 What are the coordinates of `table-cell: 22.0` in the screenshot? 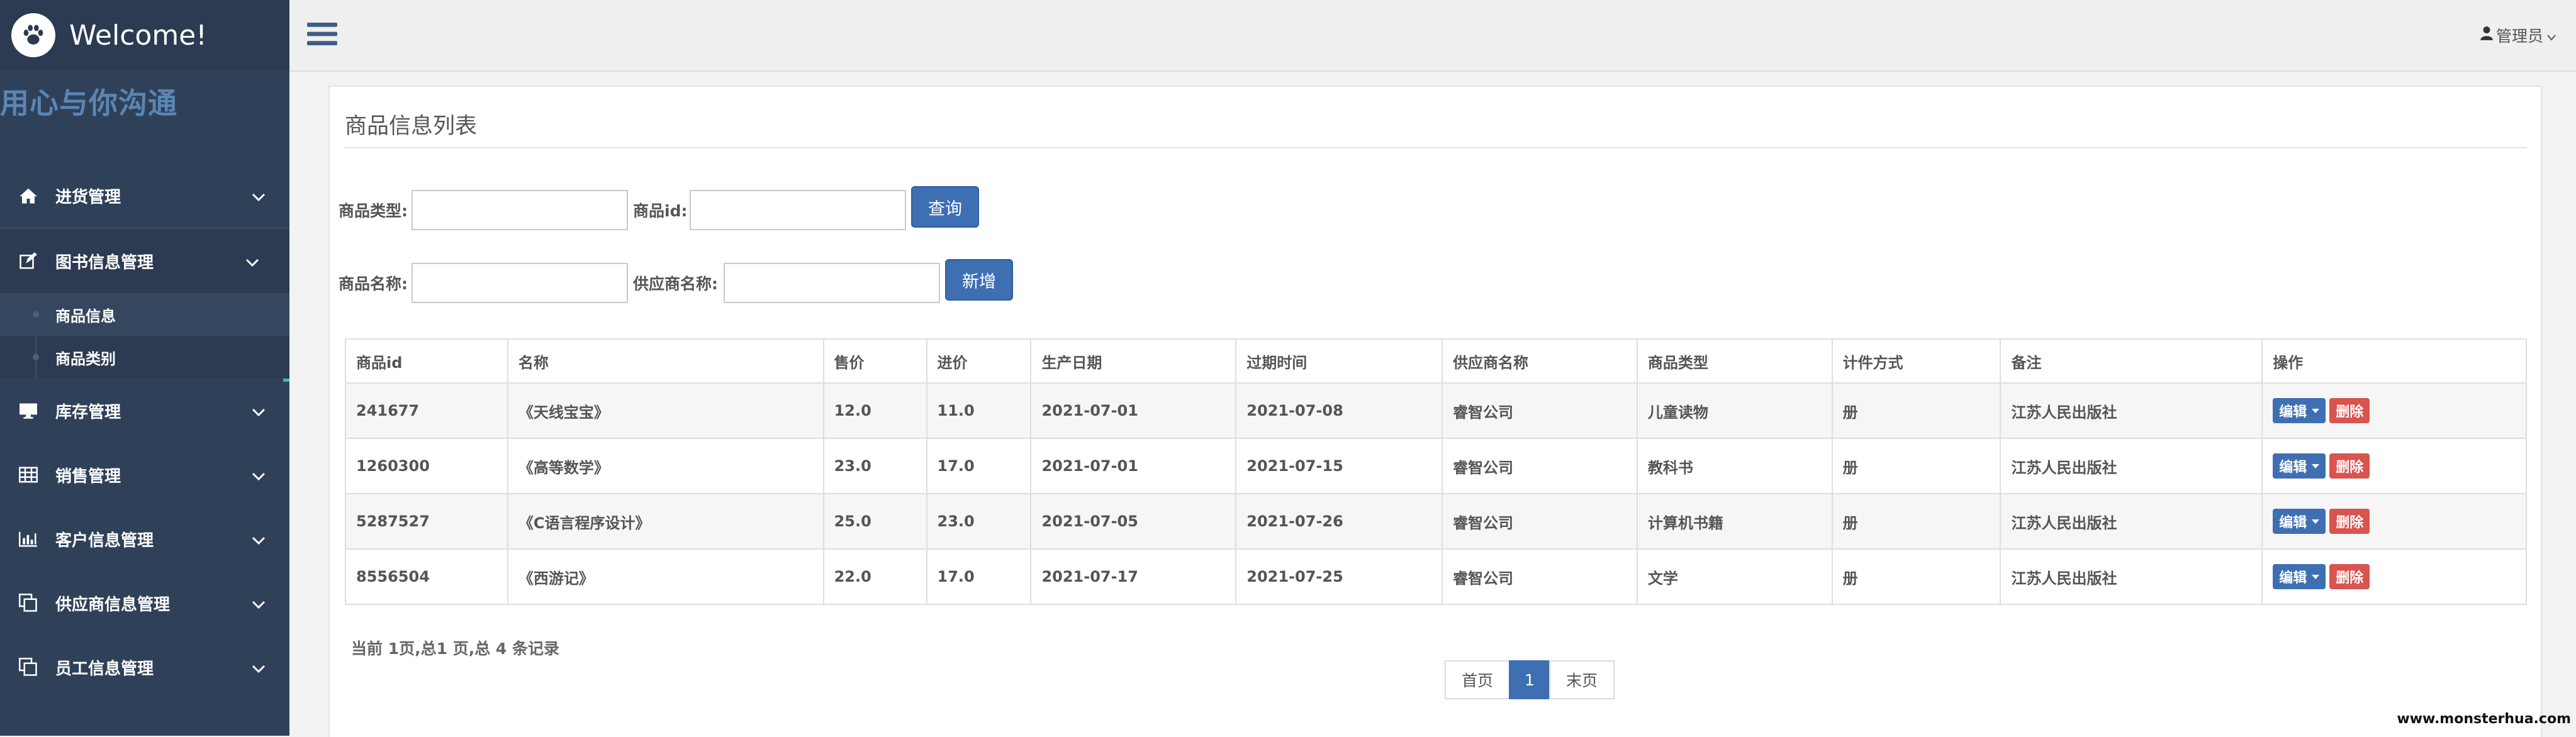 It's located at (874, 576).